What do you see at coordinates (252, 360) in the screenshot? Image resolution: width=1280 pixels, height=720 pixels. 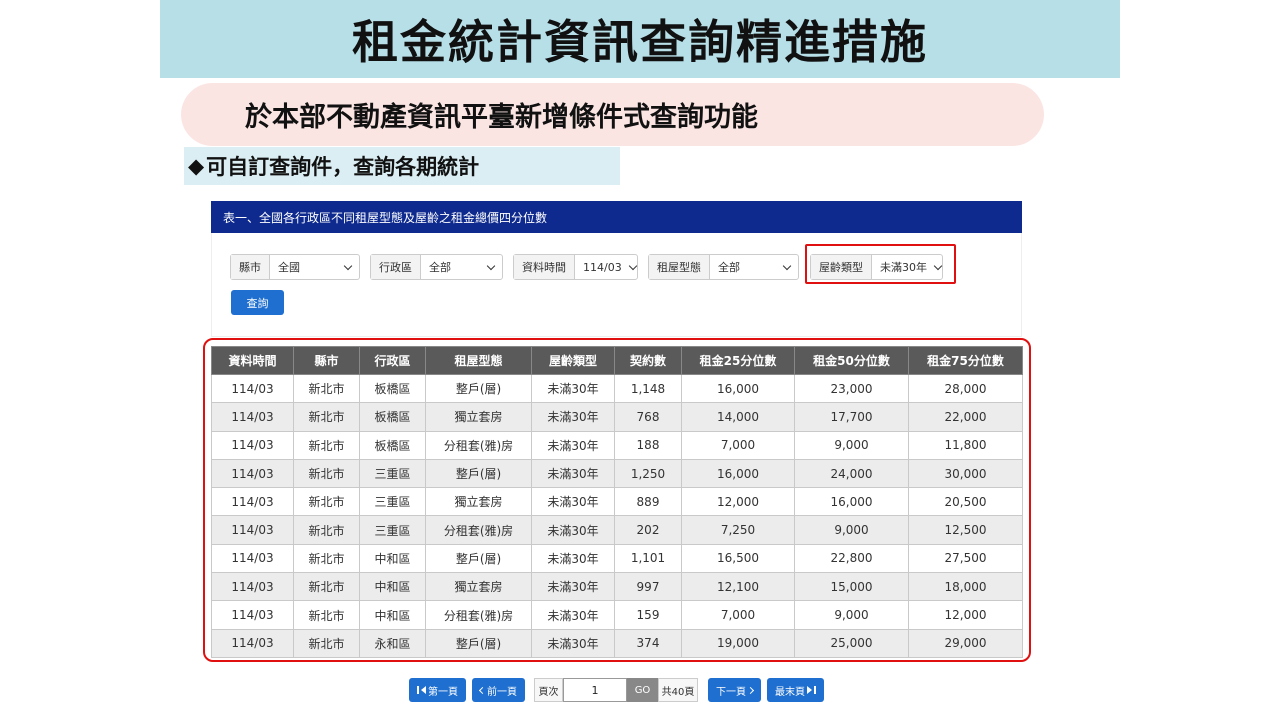 I see `column-header: 資料時間` at bounding box center [252, 360].